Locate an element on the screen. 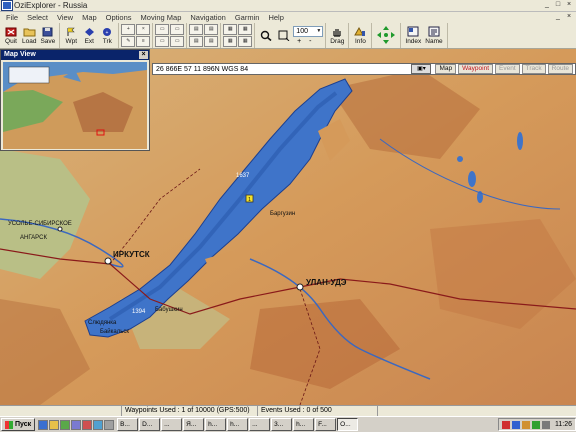 This screenshot has width=576, height=432. tray-antivirus-icon is located at coordinates (506, 424).